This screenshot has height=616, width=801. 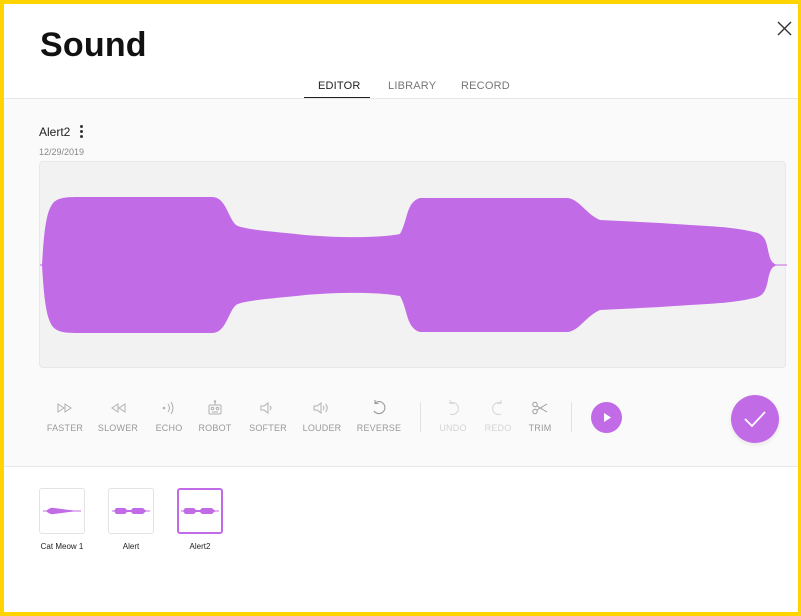 What do you see at coordinates (64, 408) in the screenshot?
I see `fast-forward-icon` at bounding box center [64, 408].